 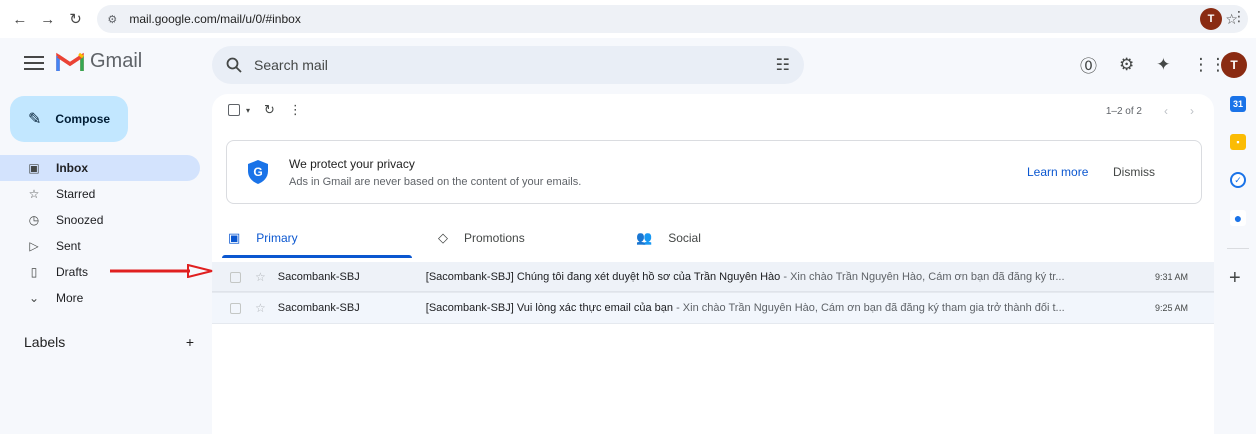 What do you see at coordinates (352, 163) in the screenshot?
I see `privacy-title: We protect your privacy` at bounding box center [352, 163].